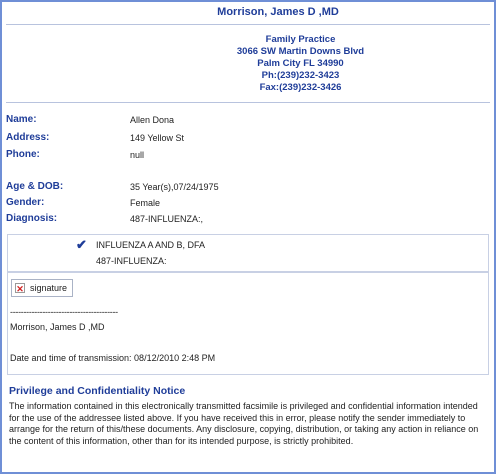 This screenshot has width=496, height=474. Describe the element at coordinates (20, 288) in the screenshot. I see `broken-image-icon: ✕` at that location.